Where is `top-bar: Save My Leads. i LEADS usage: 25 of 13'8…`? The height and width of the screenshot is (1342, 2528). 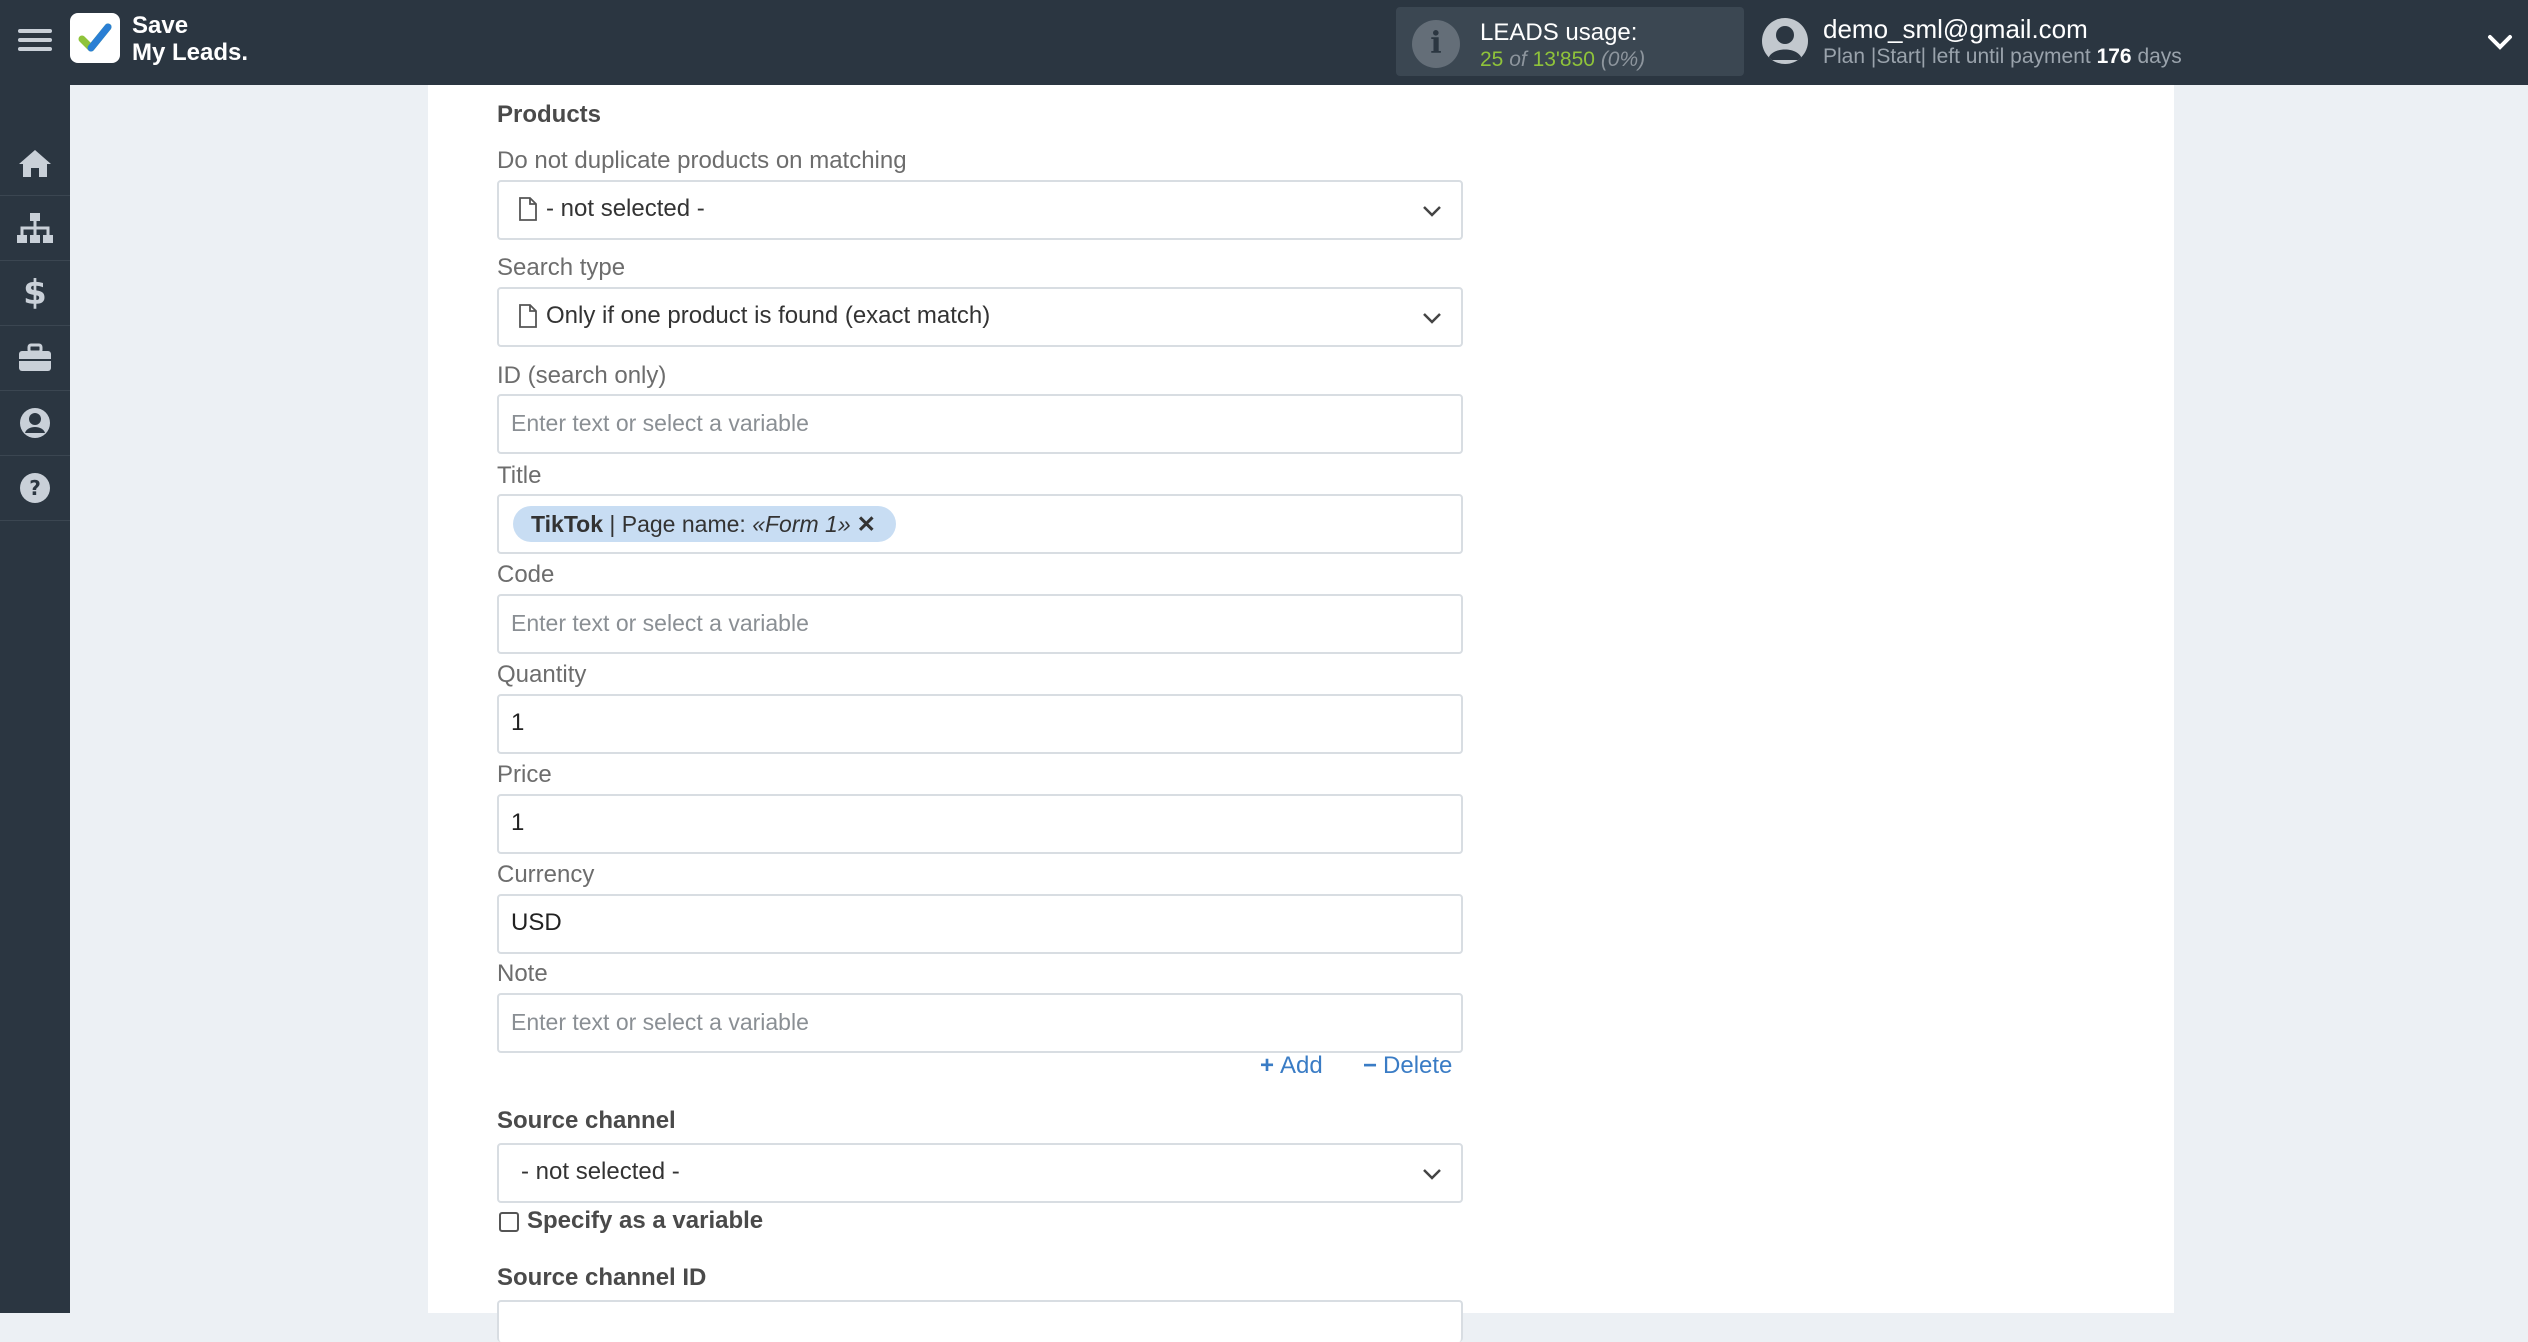
top-bar: Save My Leads. i LEADS usage: 25 of 13'8… is located at coordinates (1264, 42).